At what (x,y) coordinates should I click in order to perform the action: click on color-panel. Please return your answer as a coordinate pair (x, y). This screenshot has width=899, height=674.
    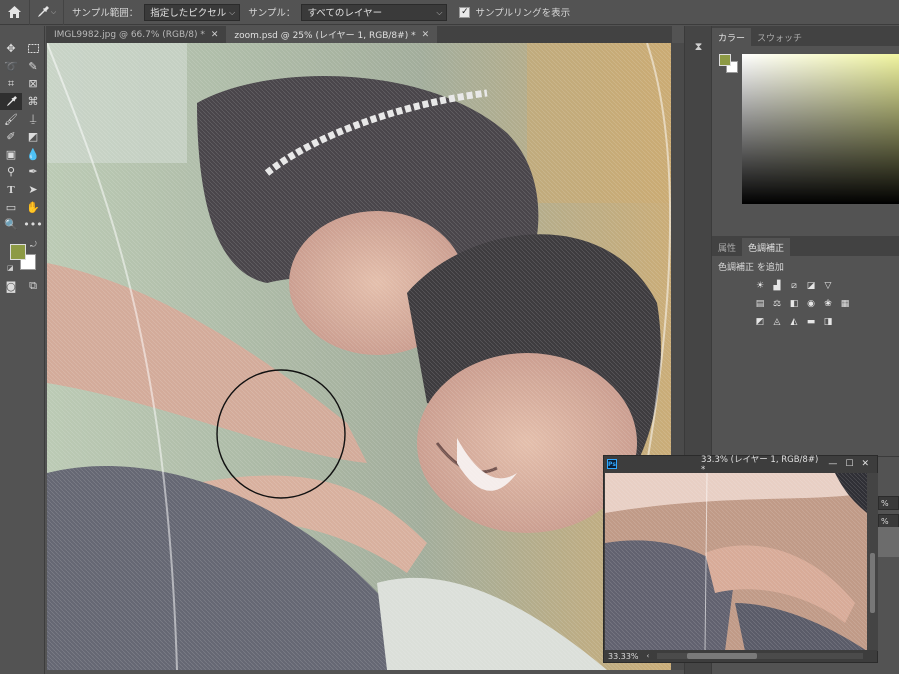
    Looking at the image, I should click on (805, 141).